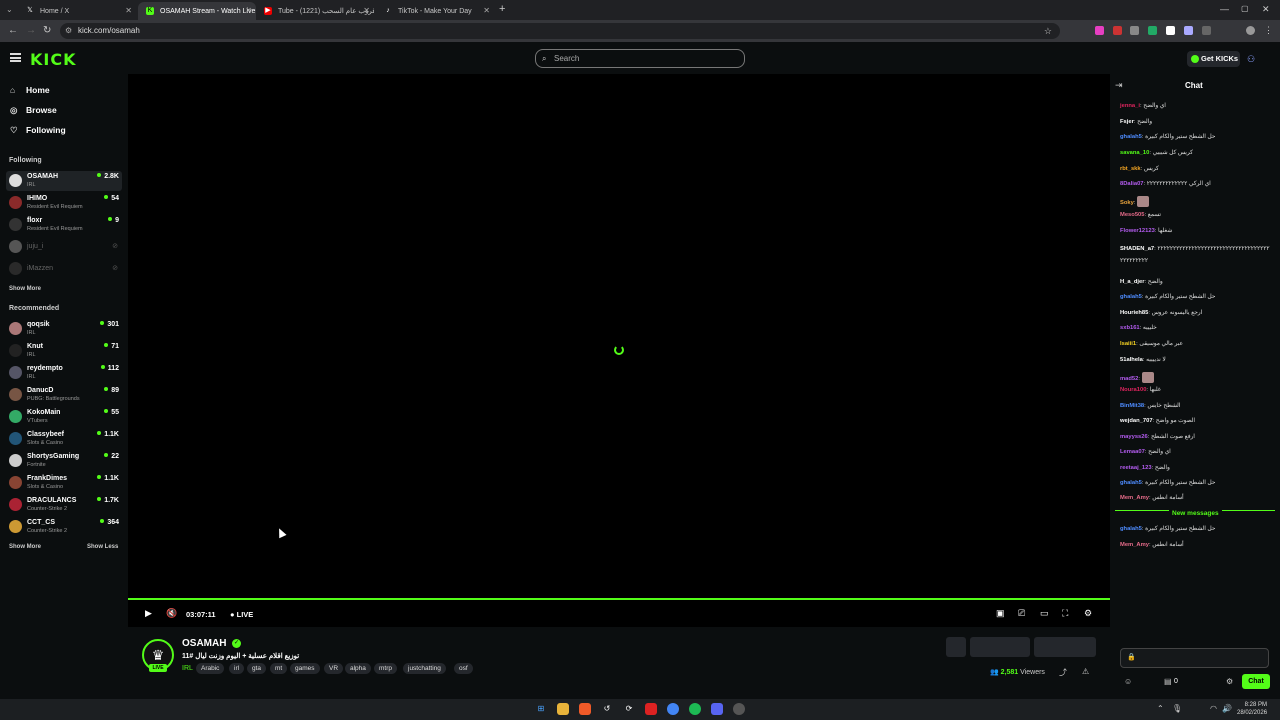  What do you see at coordinates (1000, 613) in the screenshot?
I see `picture-in-picture-icon: ▣` at bounding box center [1000, 613].